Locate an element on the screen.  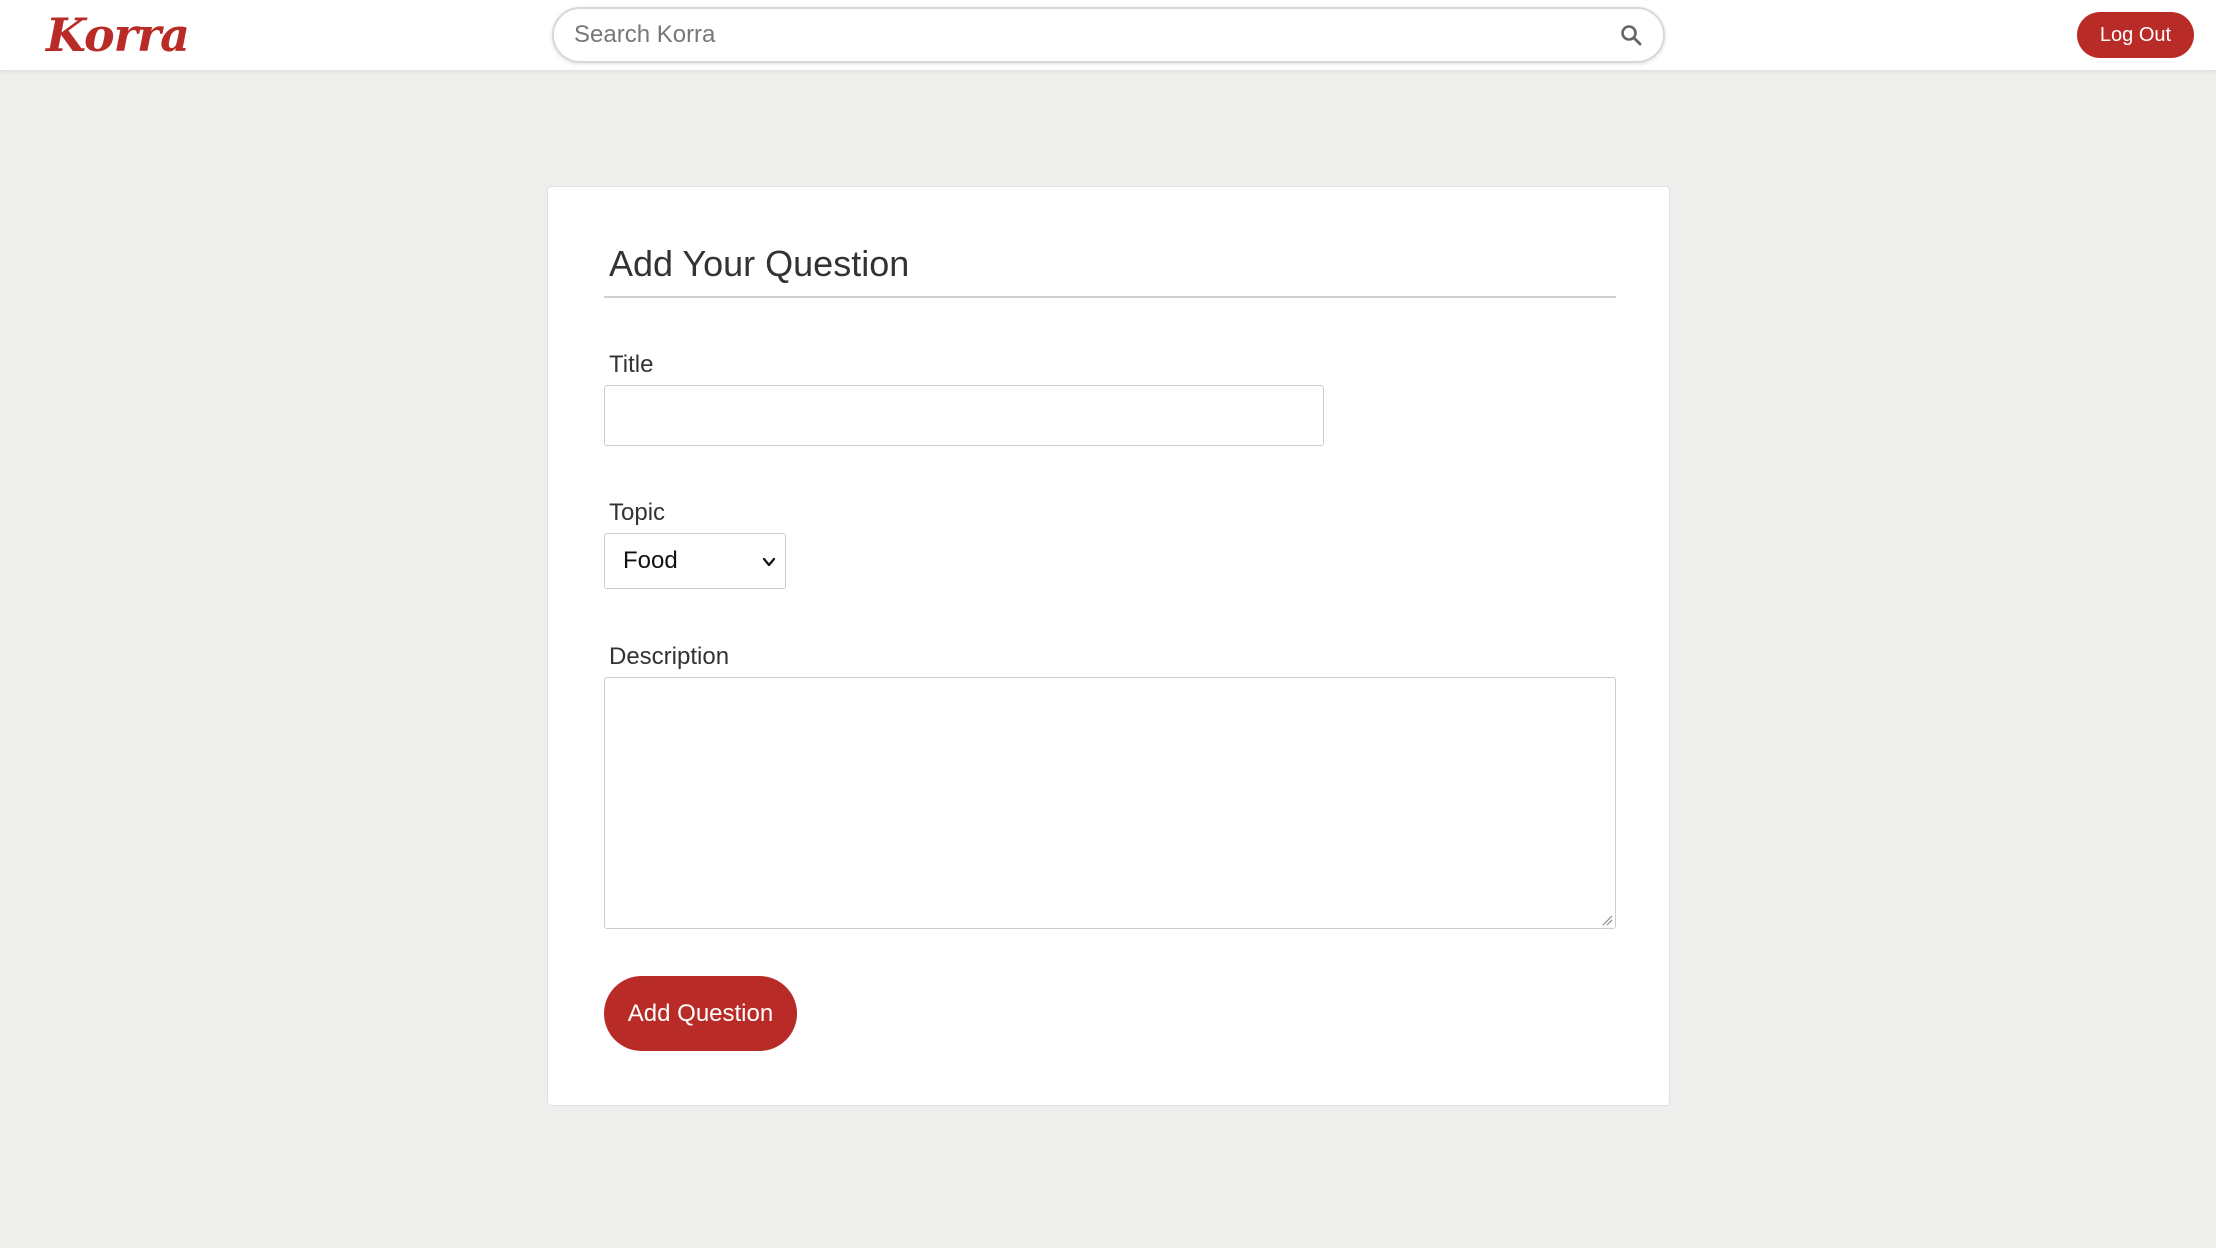
description-textarea is located at coordinates (1110, 803).